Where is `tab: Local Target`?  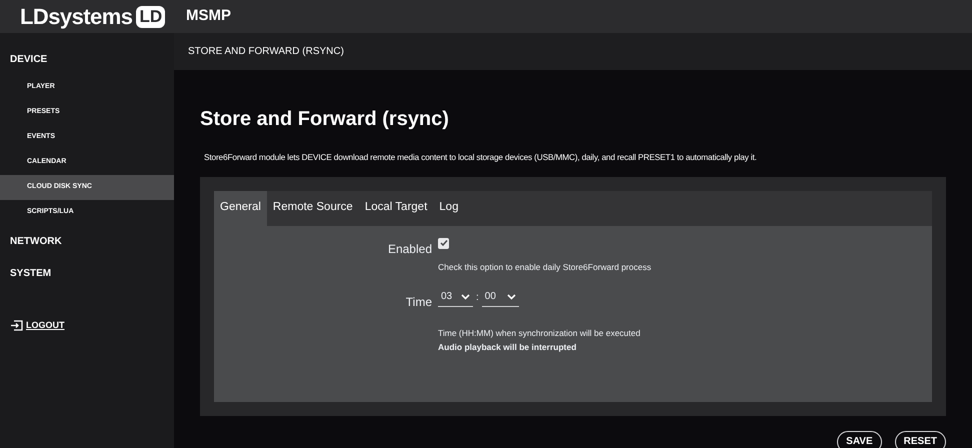
tab: Local Target is located at coordinates (396, 208).